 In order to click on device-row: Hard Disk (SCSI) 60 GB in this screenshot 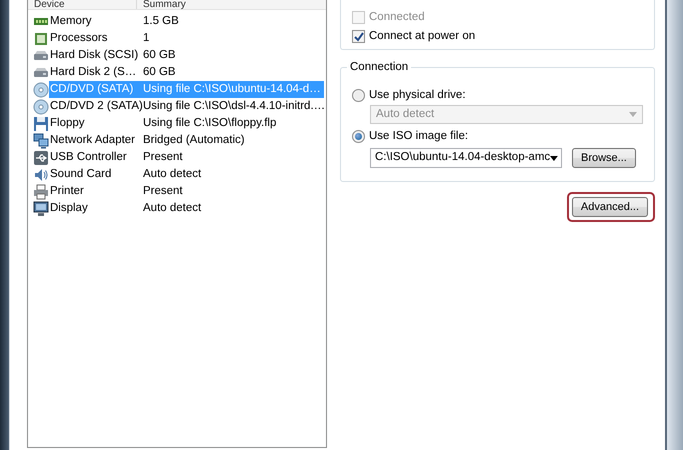, I will do `click(186, 55)`.